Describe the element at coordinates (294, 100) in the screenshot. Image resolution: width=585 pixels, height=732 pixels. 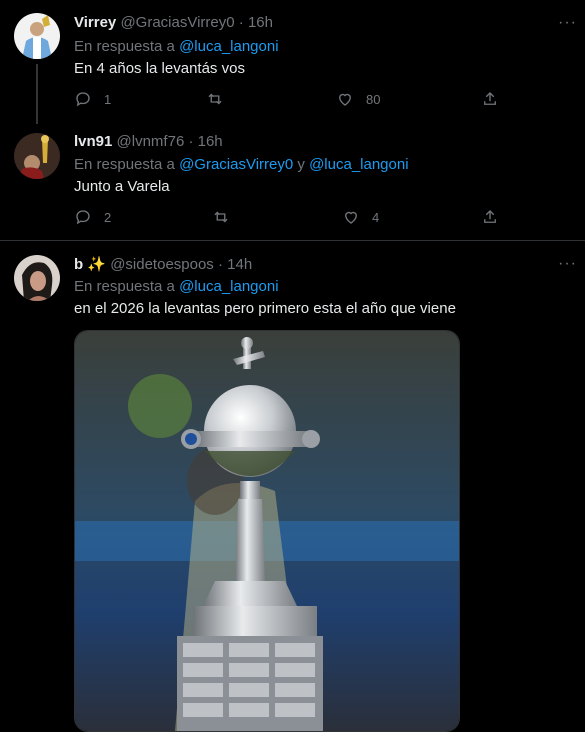
I see `tweet-actions: 1 80` at that location.